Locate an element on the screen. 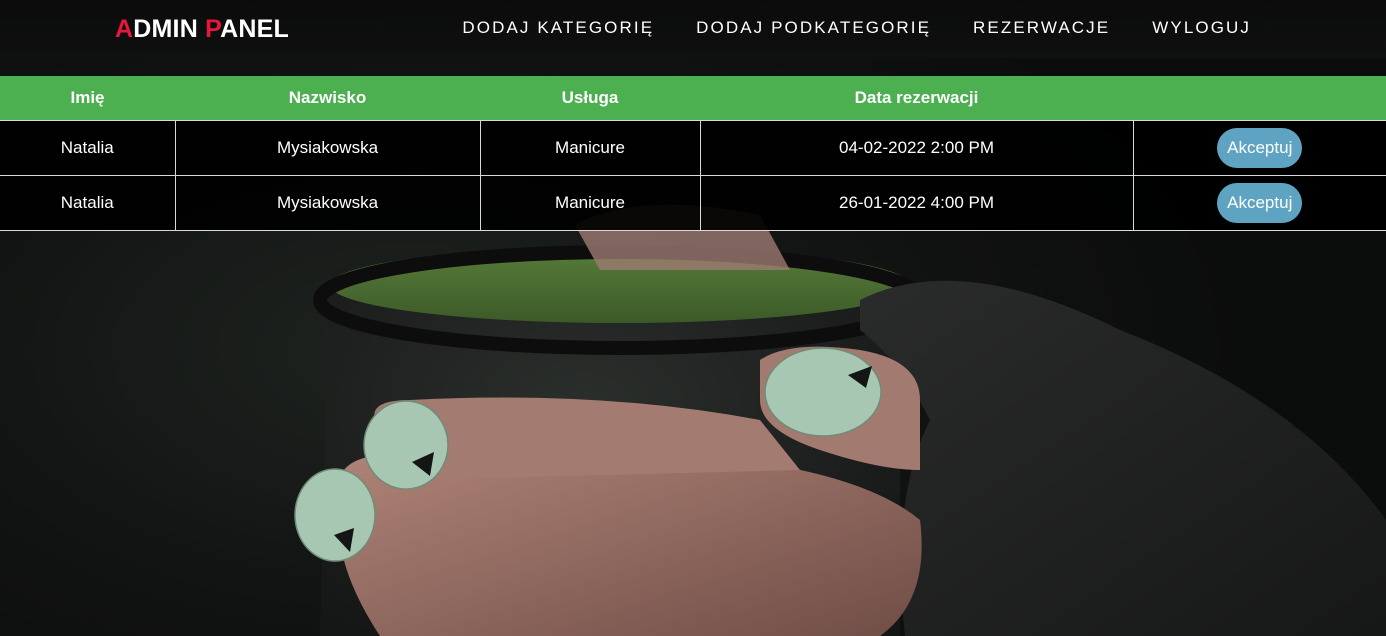  admin-panel-logo: ADMIN PANEL is located at coordinates (202, 29).